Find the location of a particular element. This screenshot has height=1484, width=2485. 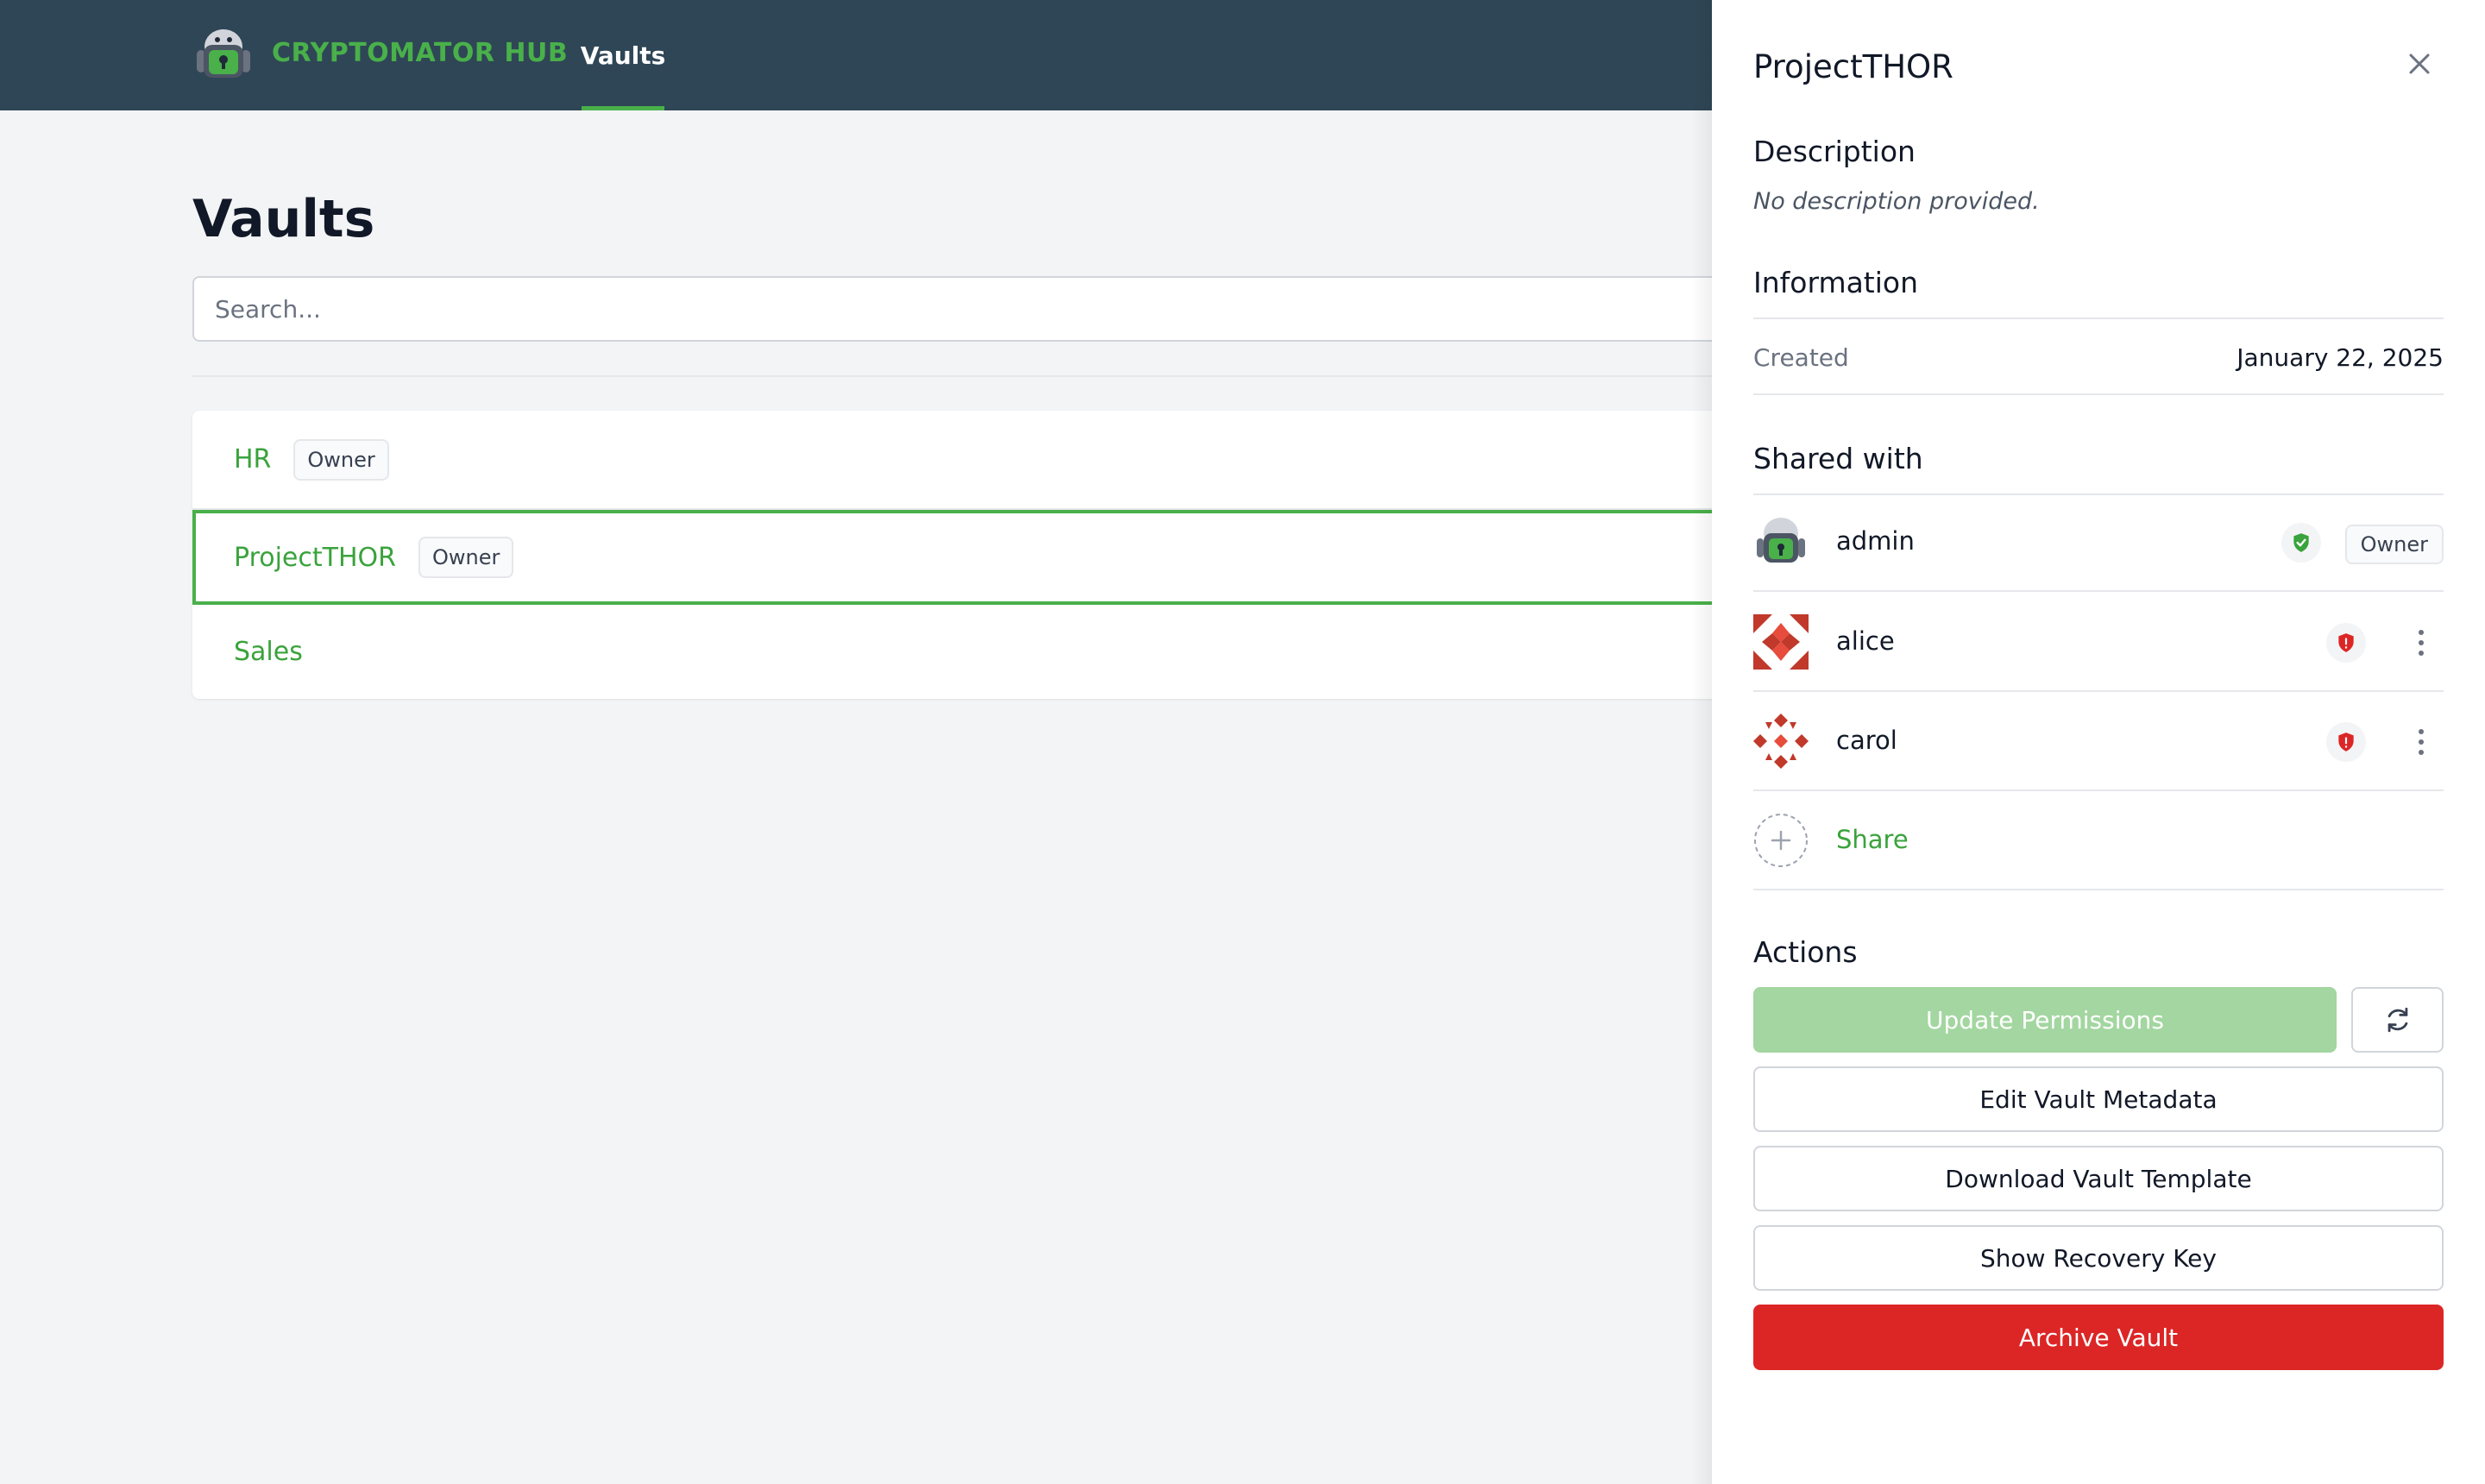

update-permissions-button: Update Permissions is located at coordinates (2045, 1020).